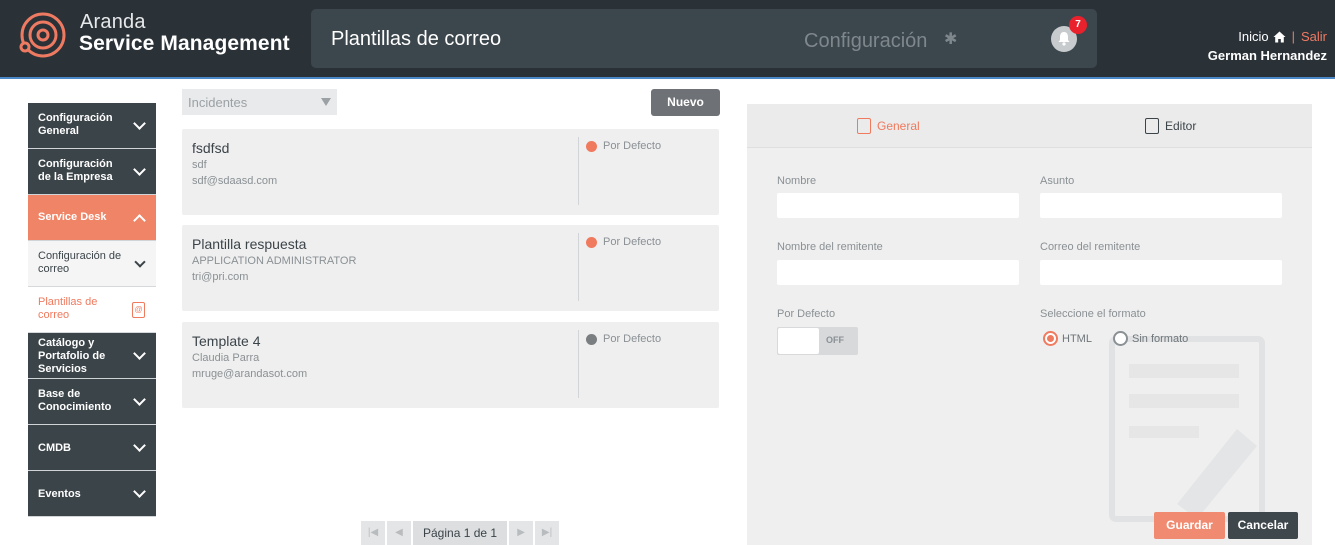 Image resolution: width=1335 pixels, height=545 pixels. What do you see at coordinates (1161, 272) in the screenshot?
I see `sender-email-input` at bounding box center [1161, 272].